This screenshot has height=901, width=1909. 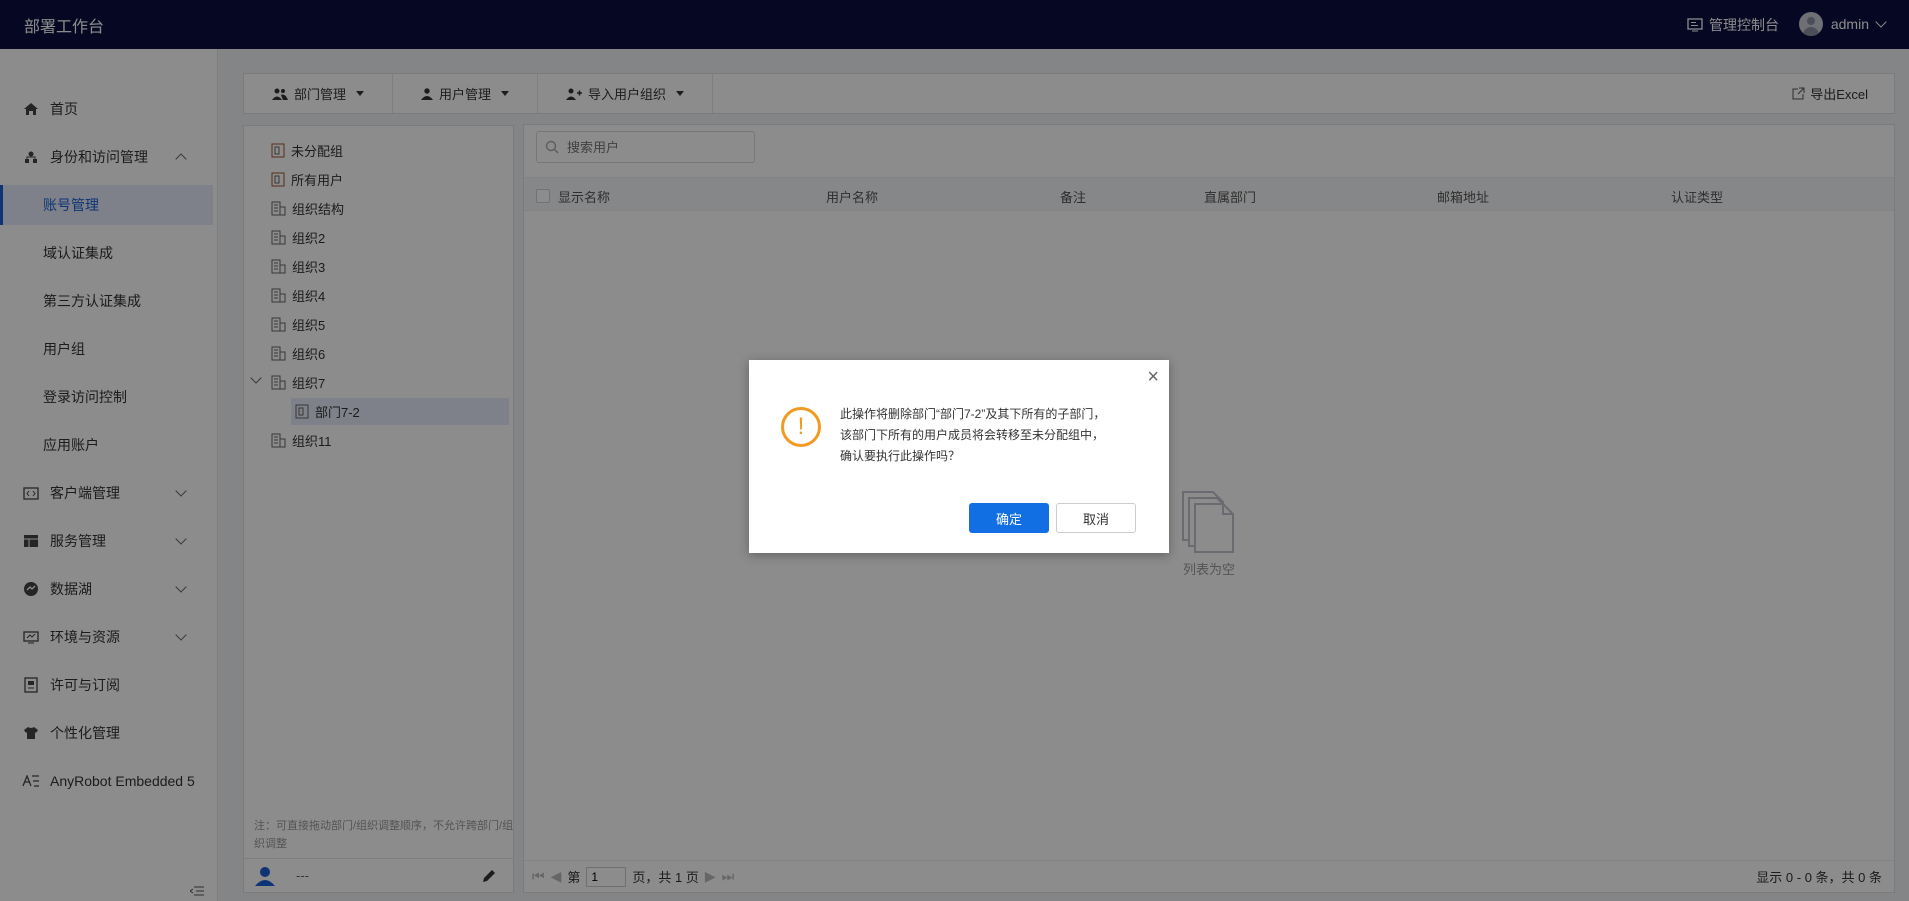 I want to click on dialog-message-line: 此操作将删除部门“部门7-2”及其下所有的子部门，, so click(x=973, y=414).